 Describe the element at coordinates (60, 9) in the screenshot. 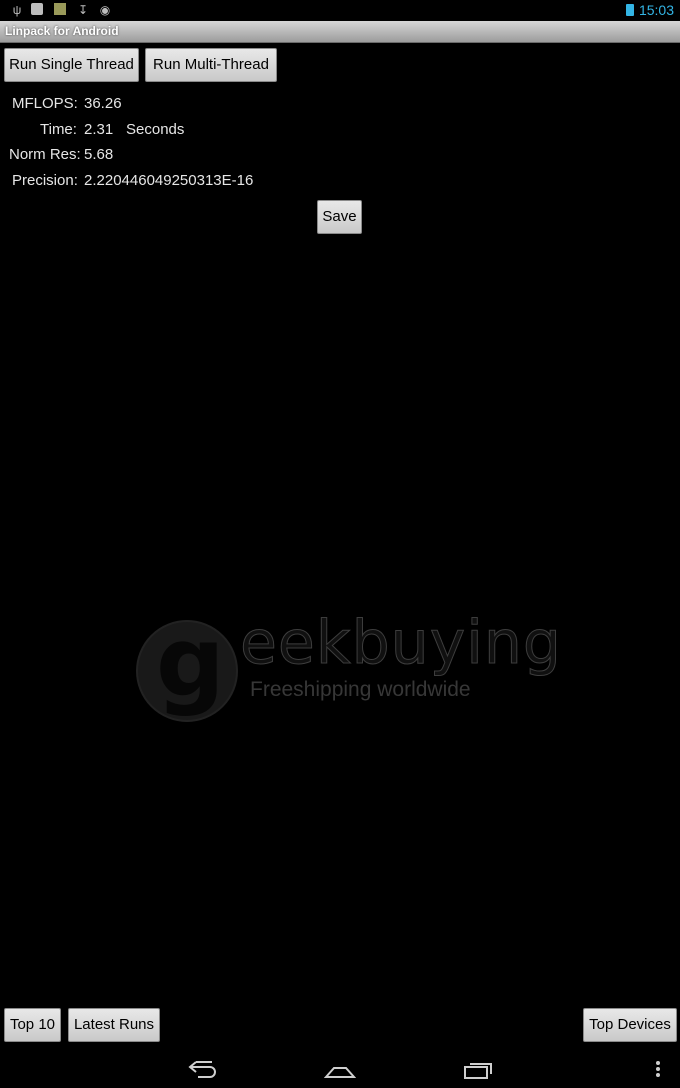

I see `package-icon` at that location.